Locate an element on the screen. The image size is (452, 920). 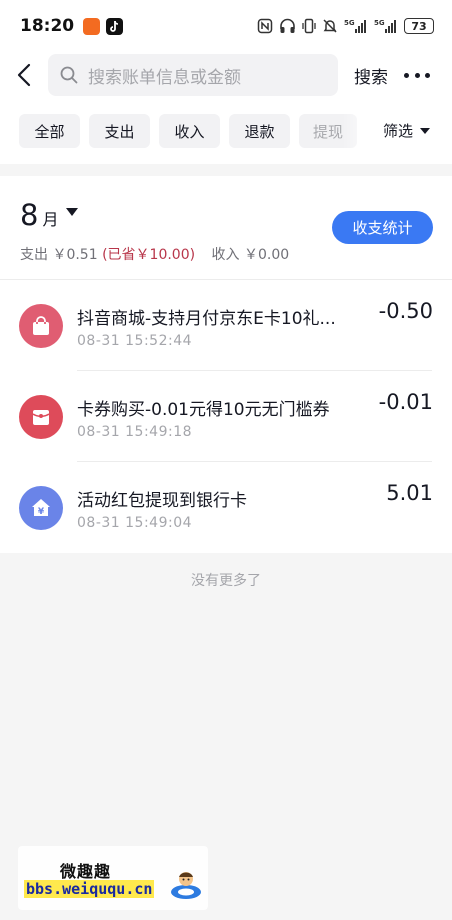
vibrate-icon is located at coordinates (309, 26).